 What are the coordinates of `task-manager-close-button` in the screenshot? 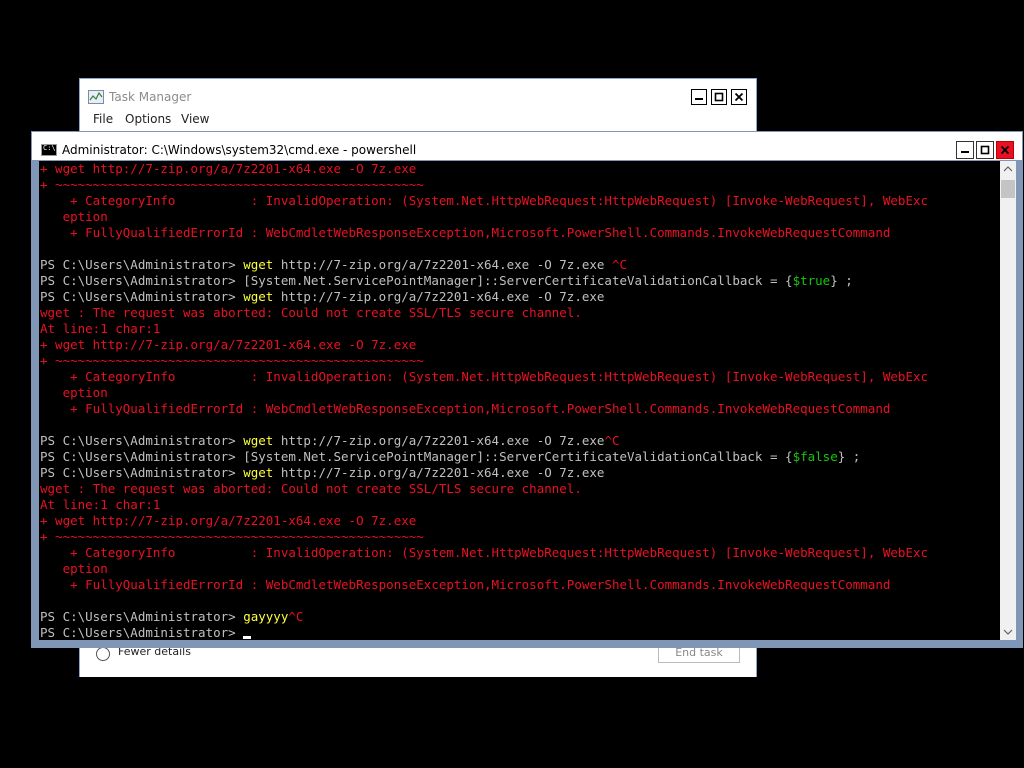 It's located at (739, 97).